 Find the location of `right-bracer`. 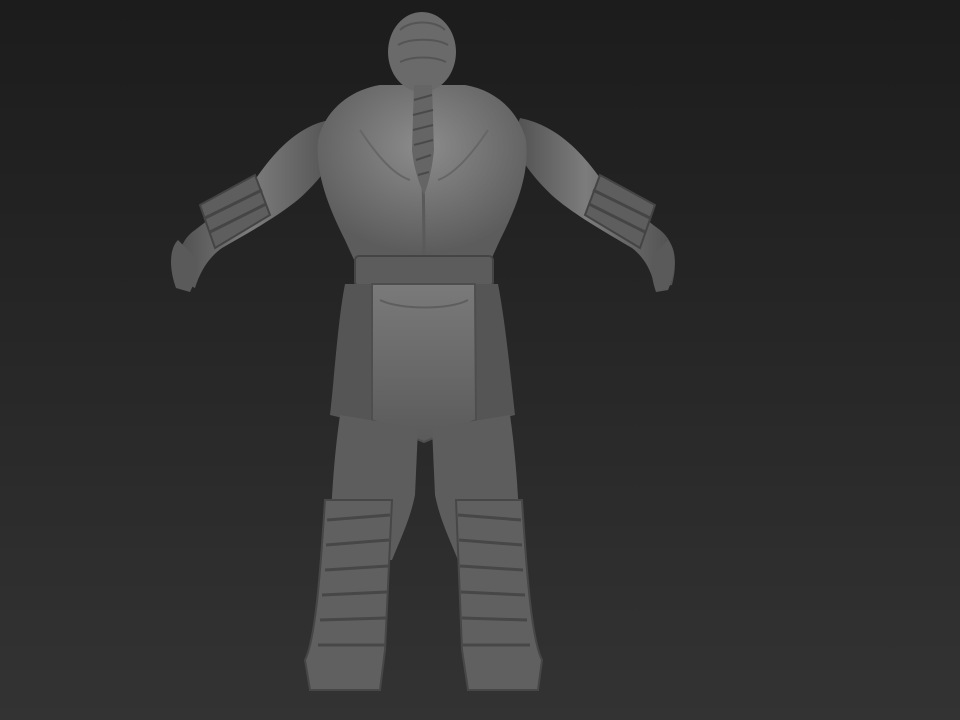

right-bracer is located at coordinates (620, 211).